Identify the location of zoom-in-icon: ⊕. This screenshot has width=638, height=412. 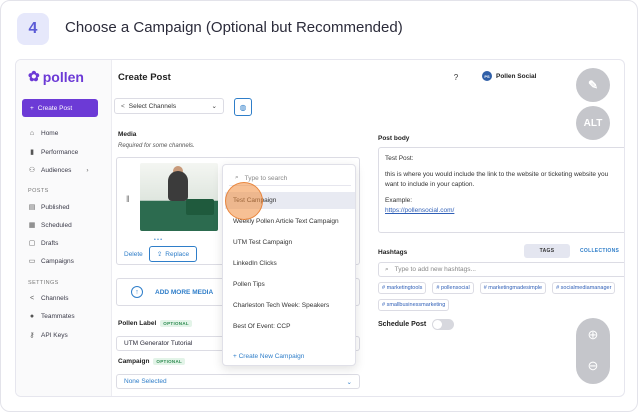
(593, 334).